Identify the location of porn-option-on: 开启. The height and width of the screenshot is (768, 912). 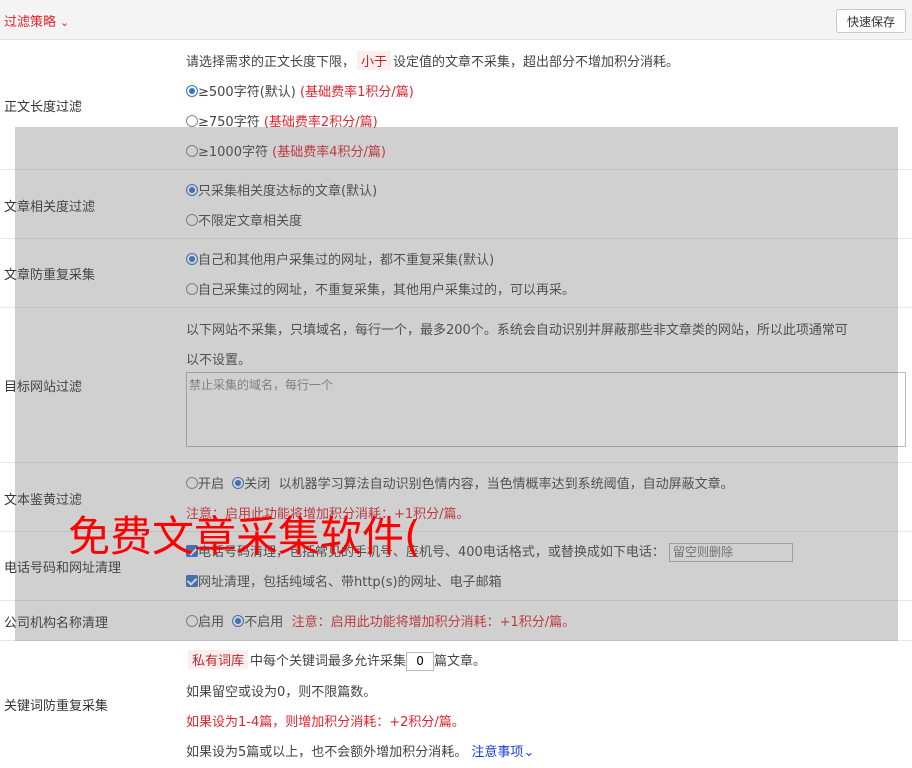
(205, 484).